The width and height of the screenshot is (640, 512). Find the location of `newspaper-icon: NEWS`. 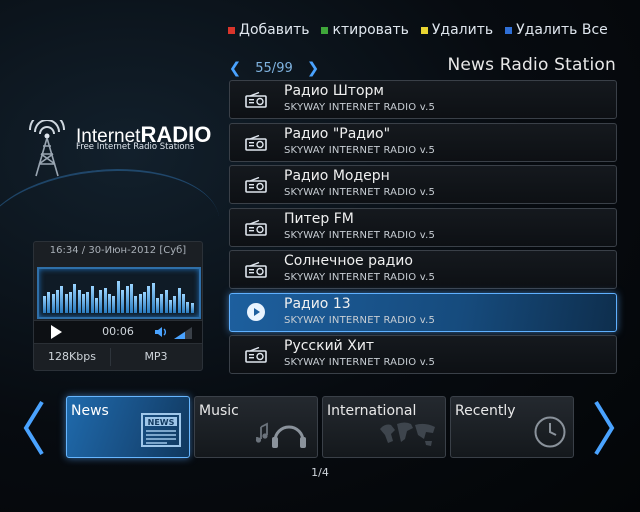

newspaper-icon: NEWS is located at coordinates (161, 432).